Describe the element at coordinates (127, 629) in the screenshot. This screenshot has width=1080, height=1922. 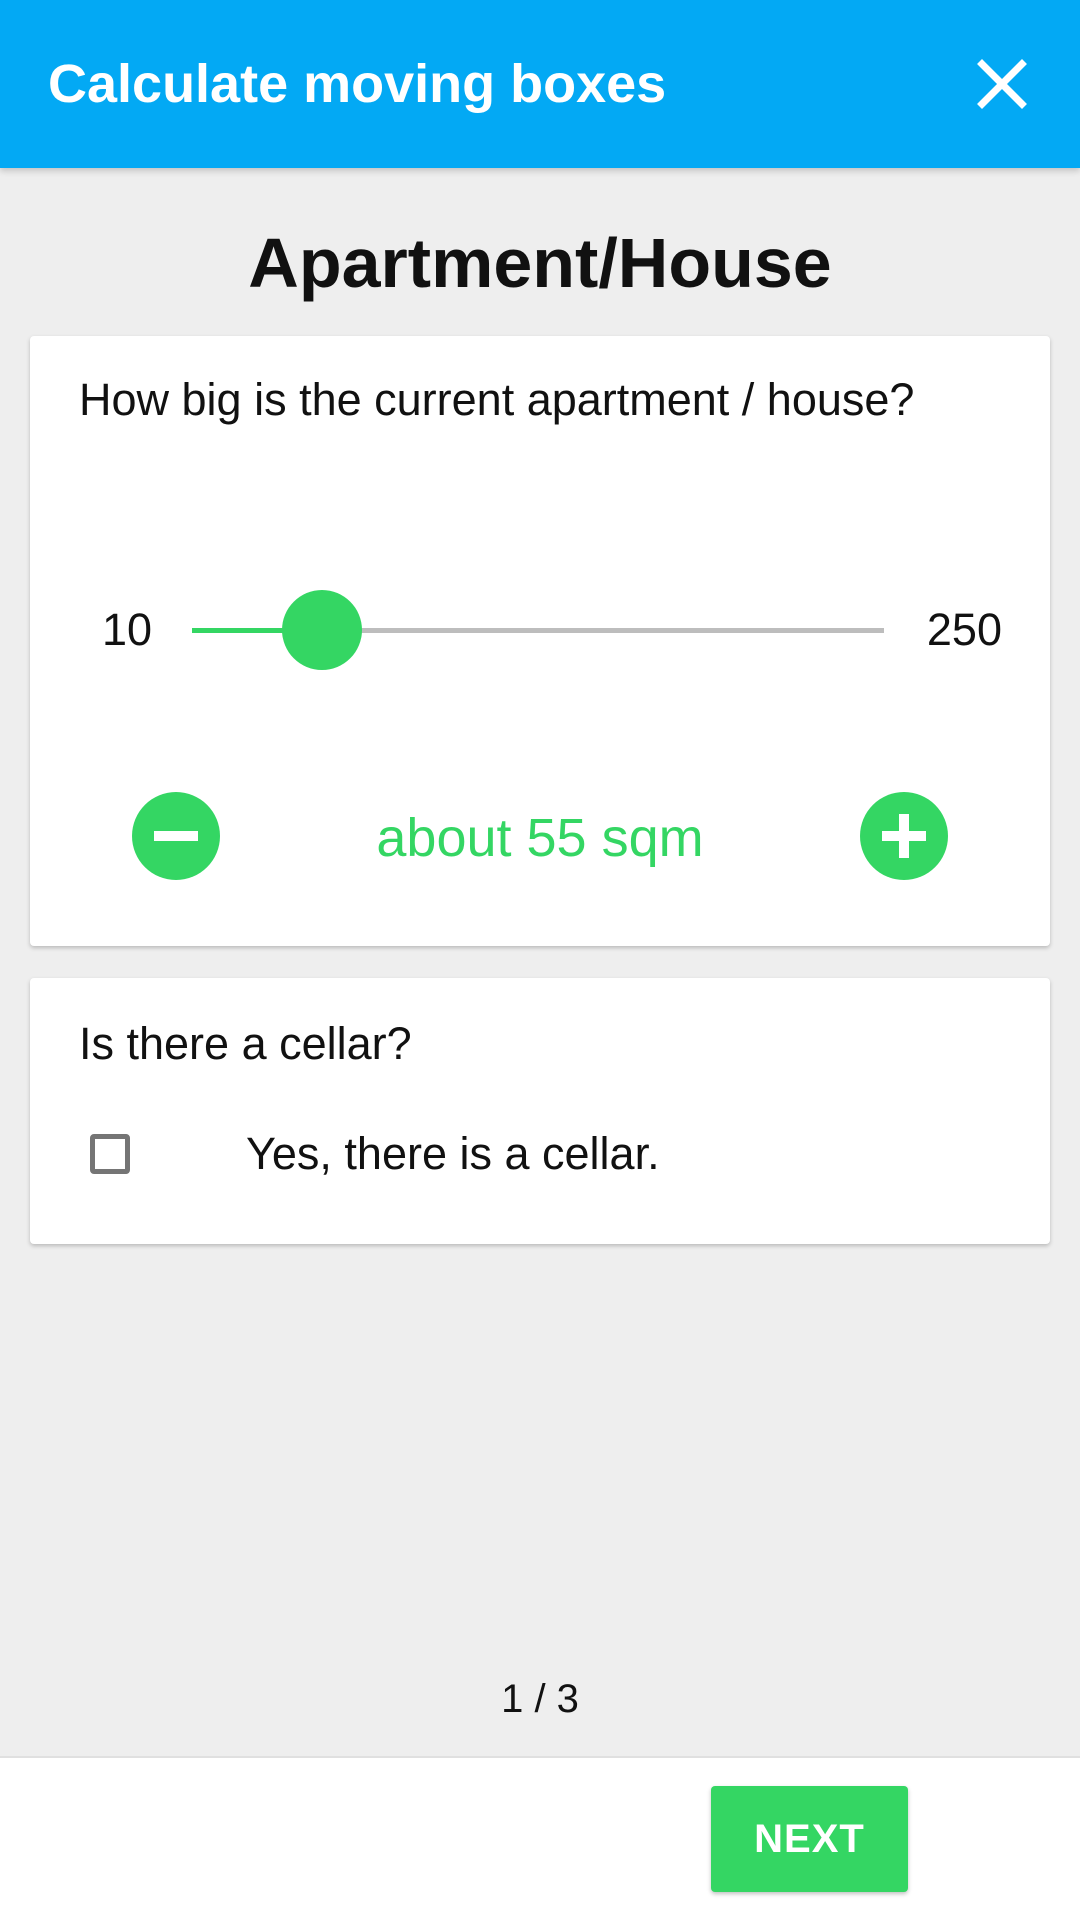
I see `slider-min-label: 10` at that location.